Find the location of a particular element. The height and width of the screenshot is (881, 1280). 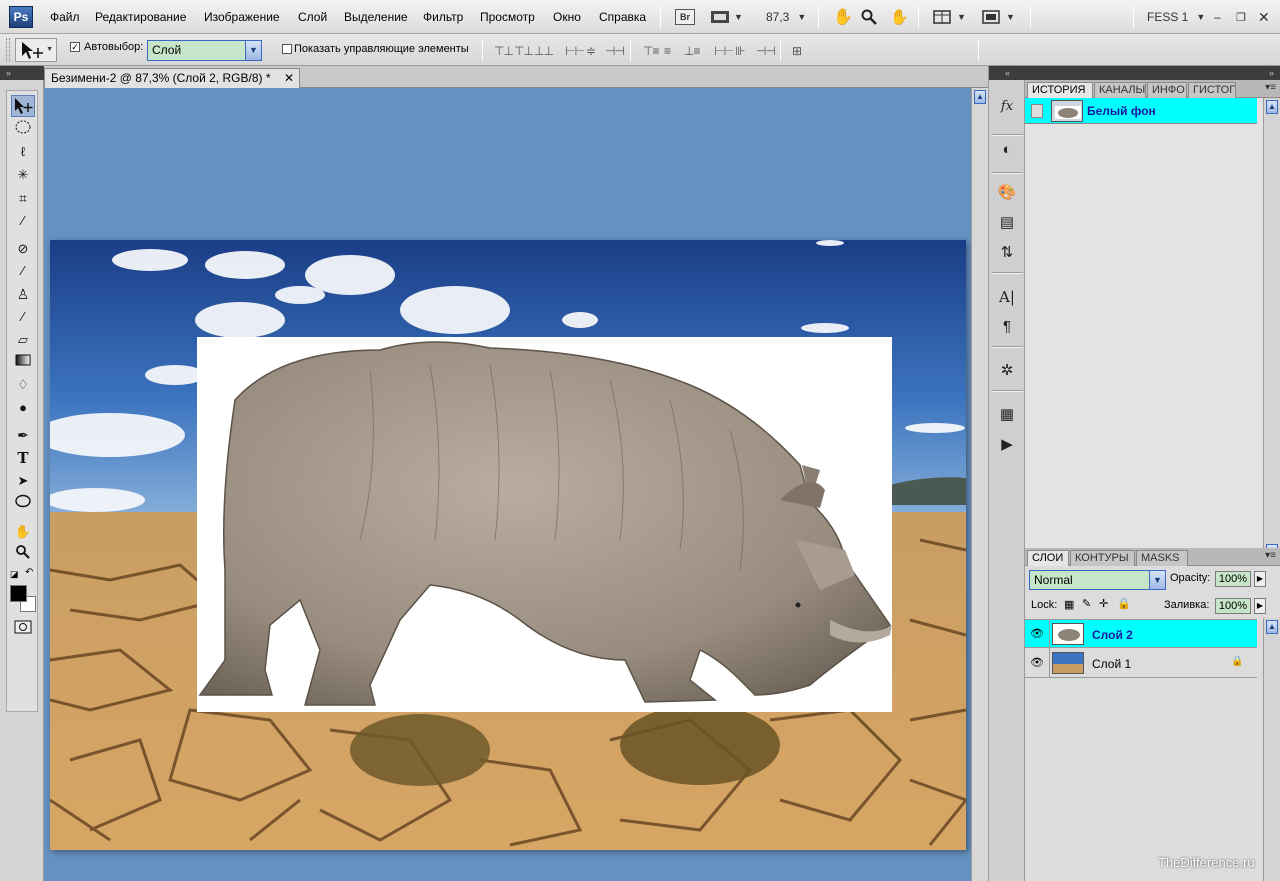

path-selection-tool: ➤ is located at coordinates (23, 481).